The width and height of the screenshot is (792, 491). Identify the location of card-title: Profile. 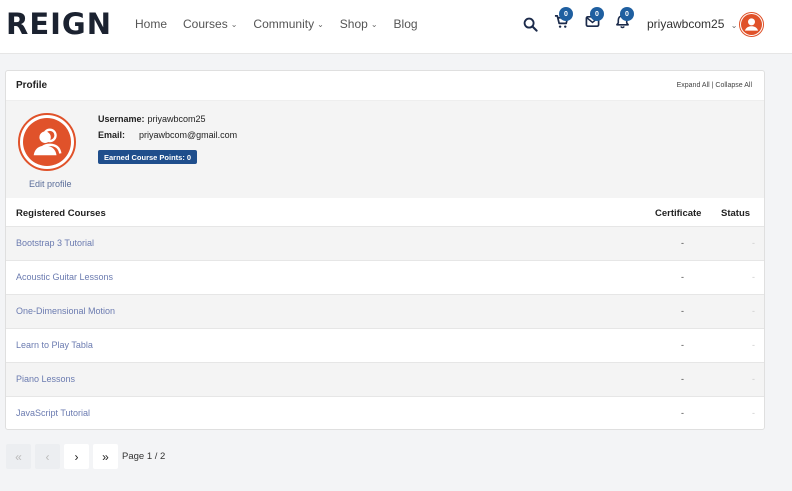
(32, 85).